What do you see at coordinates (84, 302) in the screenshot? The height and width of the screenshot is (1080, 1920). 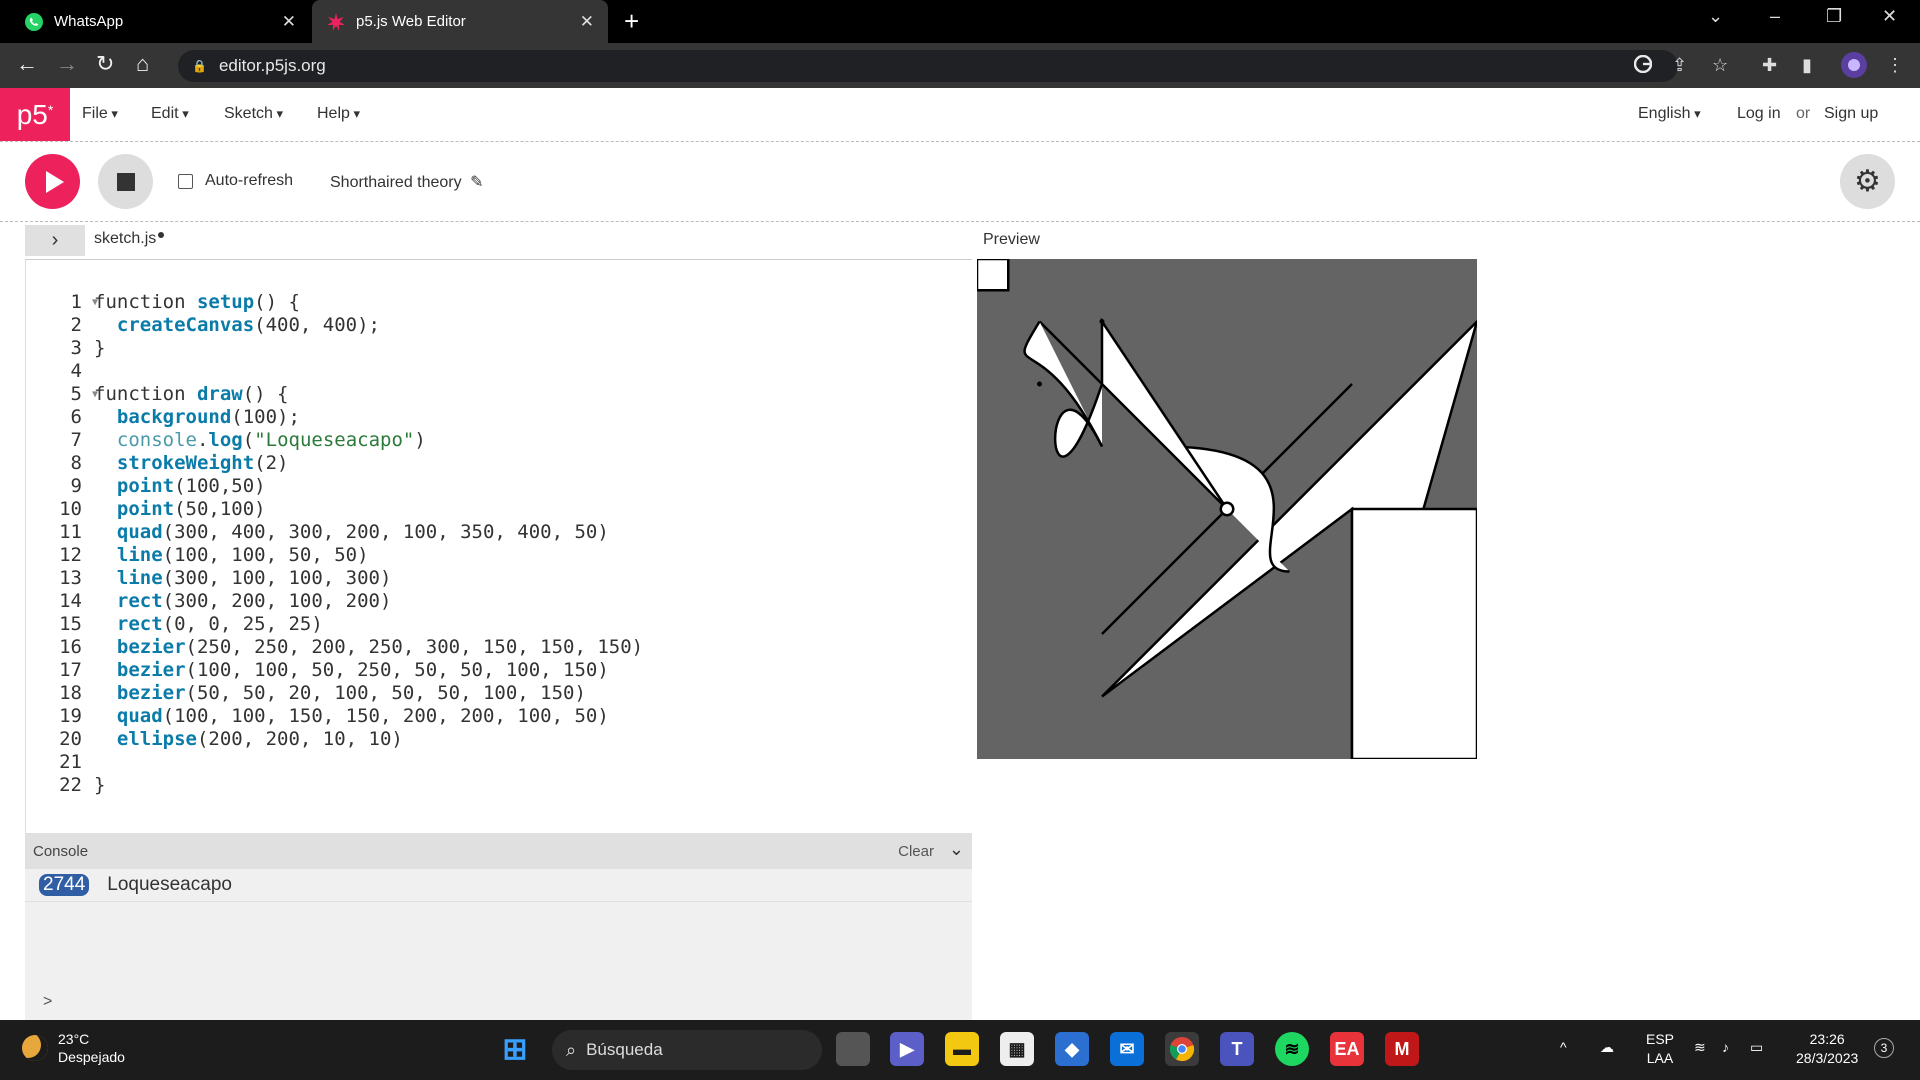 I see `line-number: 1 ▼` at bounding box center [84, 302].